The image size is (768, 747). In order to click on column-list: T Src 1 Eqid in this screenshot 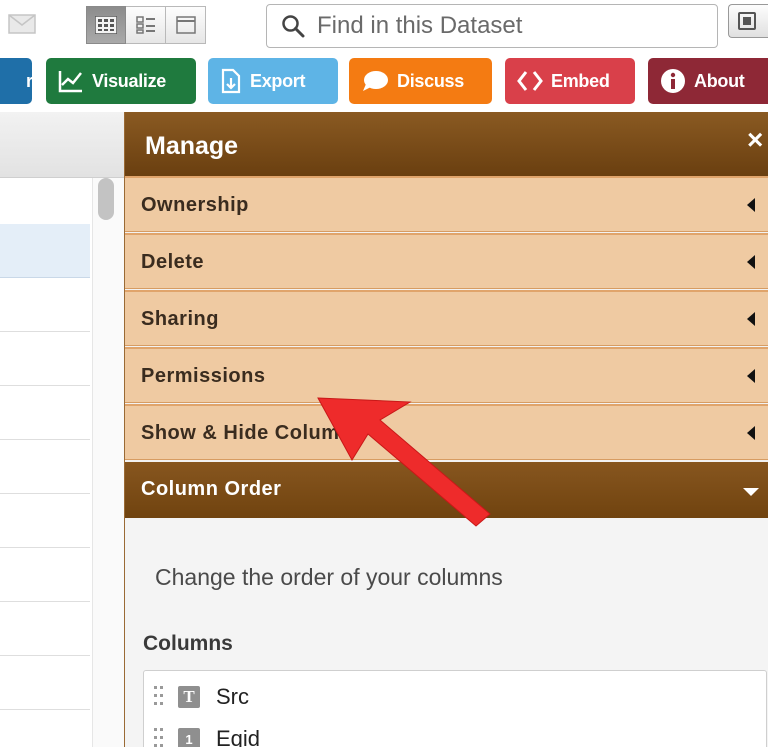, I will do `click(455, 708)`.